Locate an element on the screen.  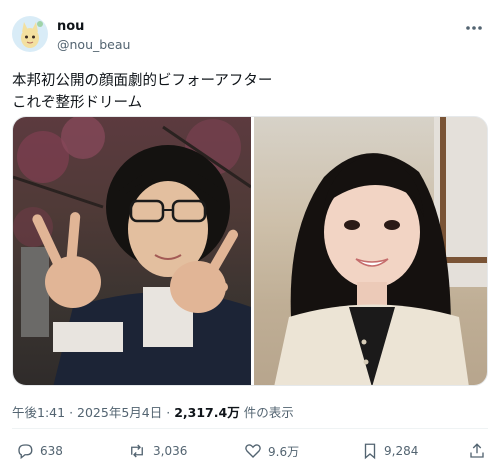
tweet-meta: 午後1:41 · 2025年5月4日 · 2,317.4万 件の表示 is located at coordinates (153, 411).